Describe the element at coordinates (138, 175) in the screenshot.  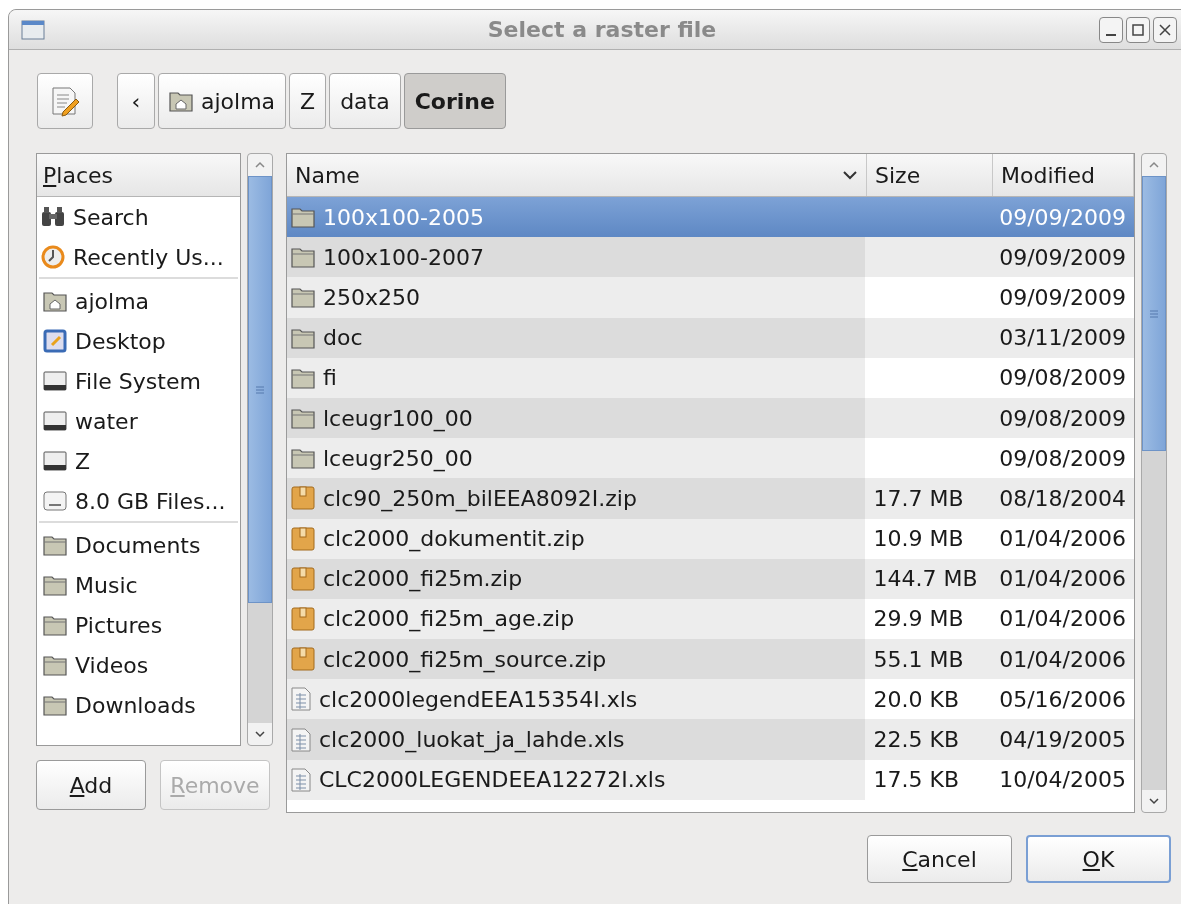
I see `places-header: Places` at that location.